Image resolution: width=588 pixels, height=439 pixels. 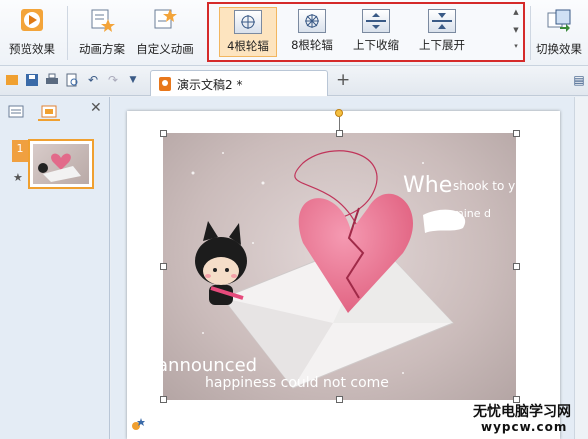 I want to click on tab-menu-icon: ▤, so click(x=579, y=80).